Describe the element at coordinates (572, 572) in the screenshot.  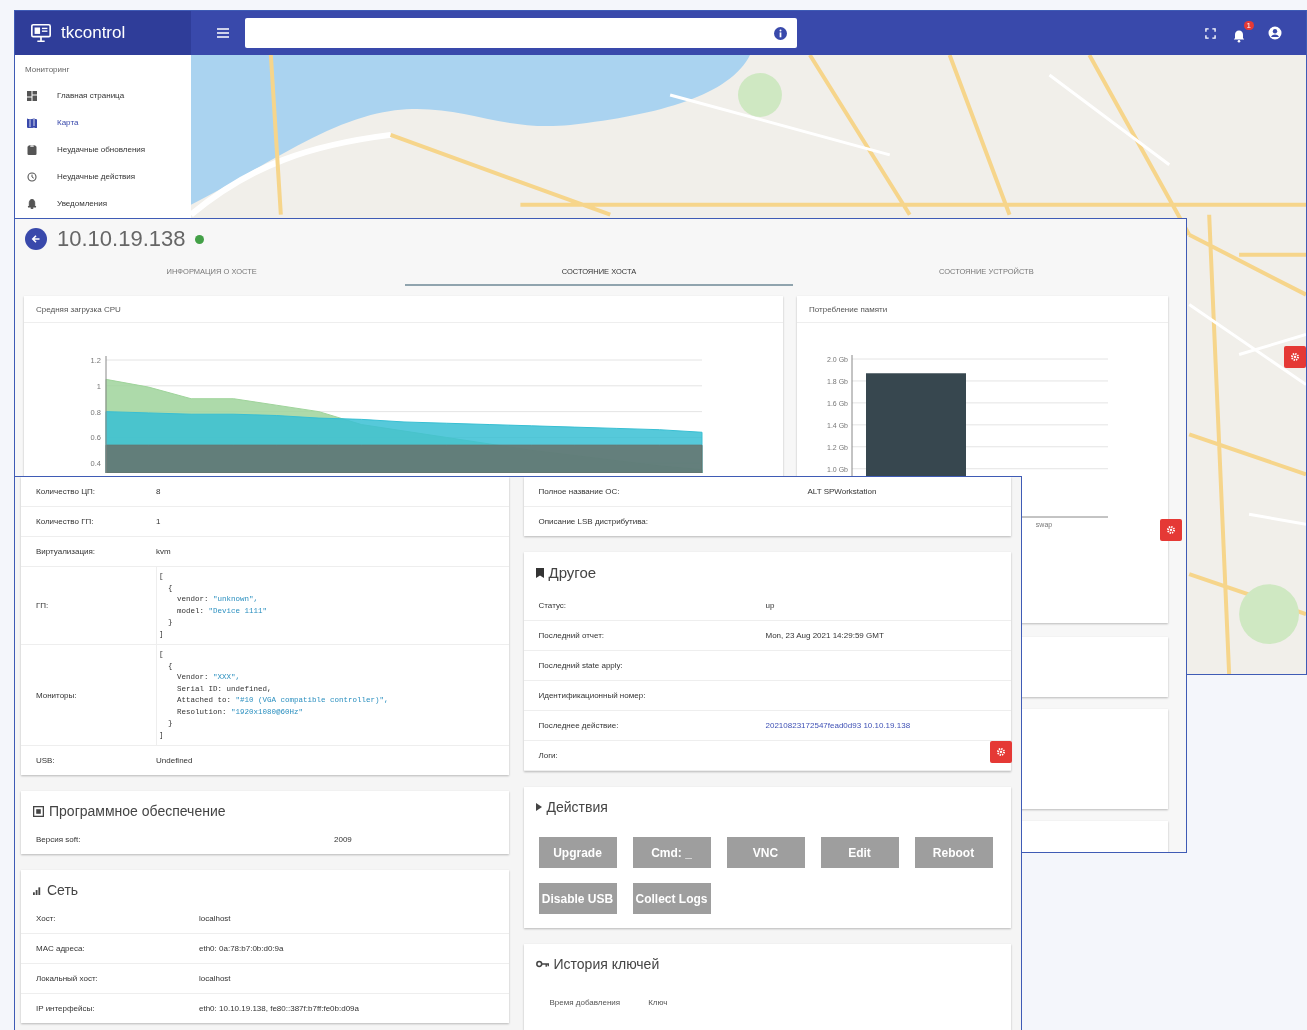
I see `section-title: Другое` at that location.